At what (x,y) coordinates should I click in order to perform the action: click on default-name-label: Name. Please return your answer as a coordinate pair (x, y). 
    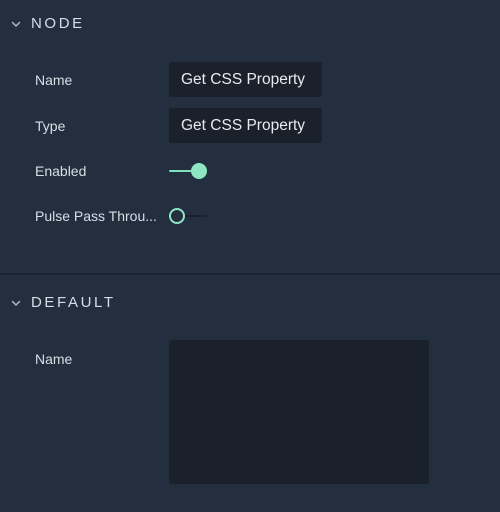
    Looking at the image, I should click on (54, 359).